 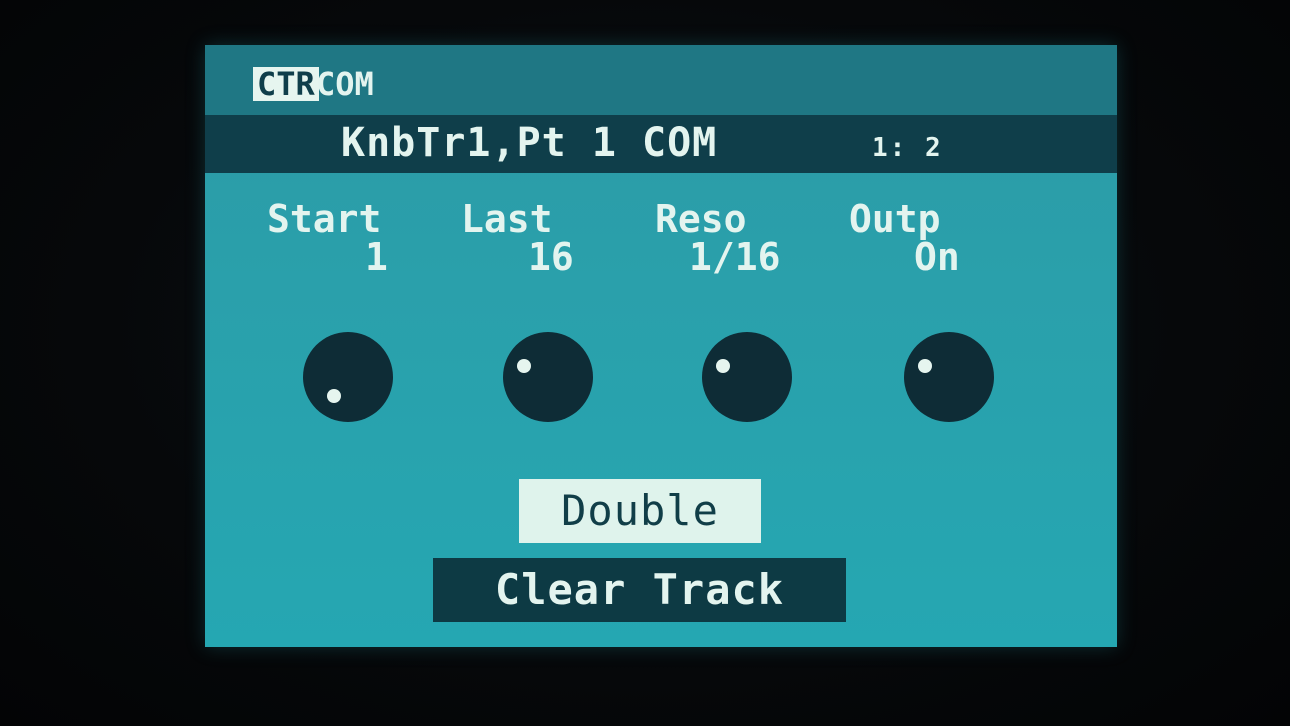 What do you see at coordinates (529, 143) in the screenshot?
I see `page-title: KnbTr1,Pt 1 COM` at bounding box center [529, 143].